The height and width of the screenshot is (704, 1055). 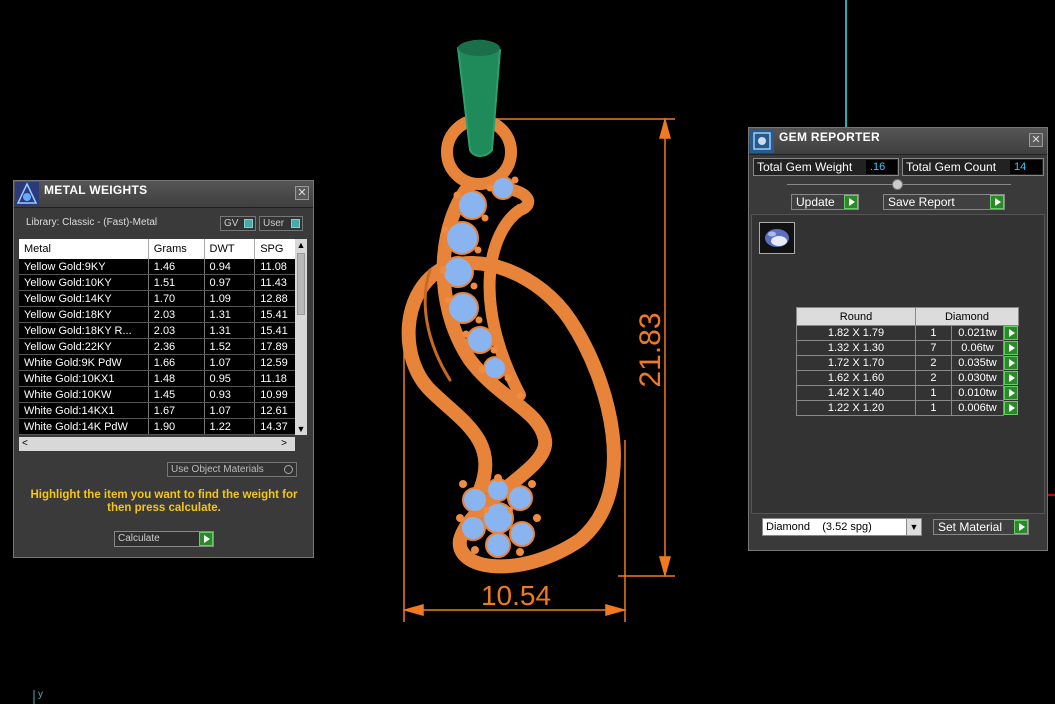 I want to click on scroll-thumb, so click(x=301, y=284).